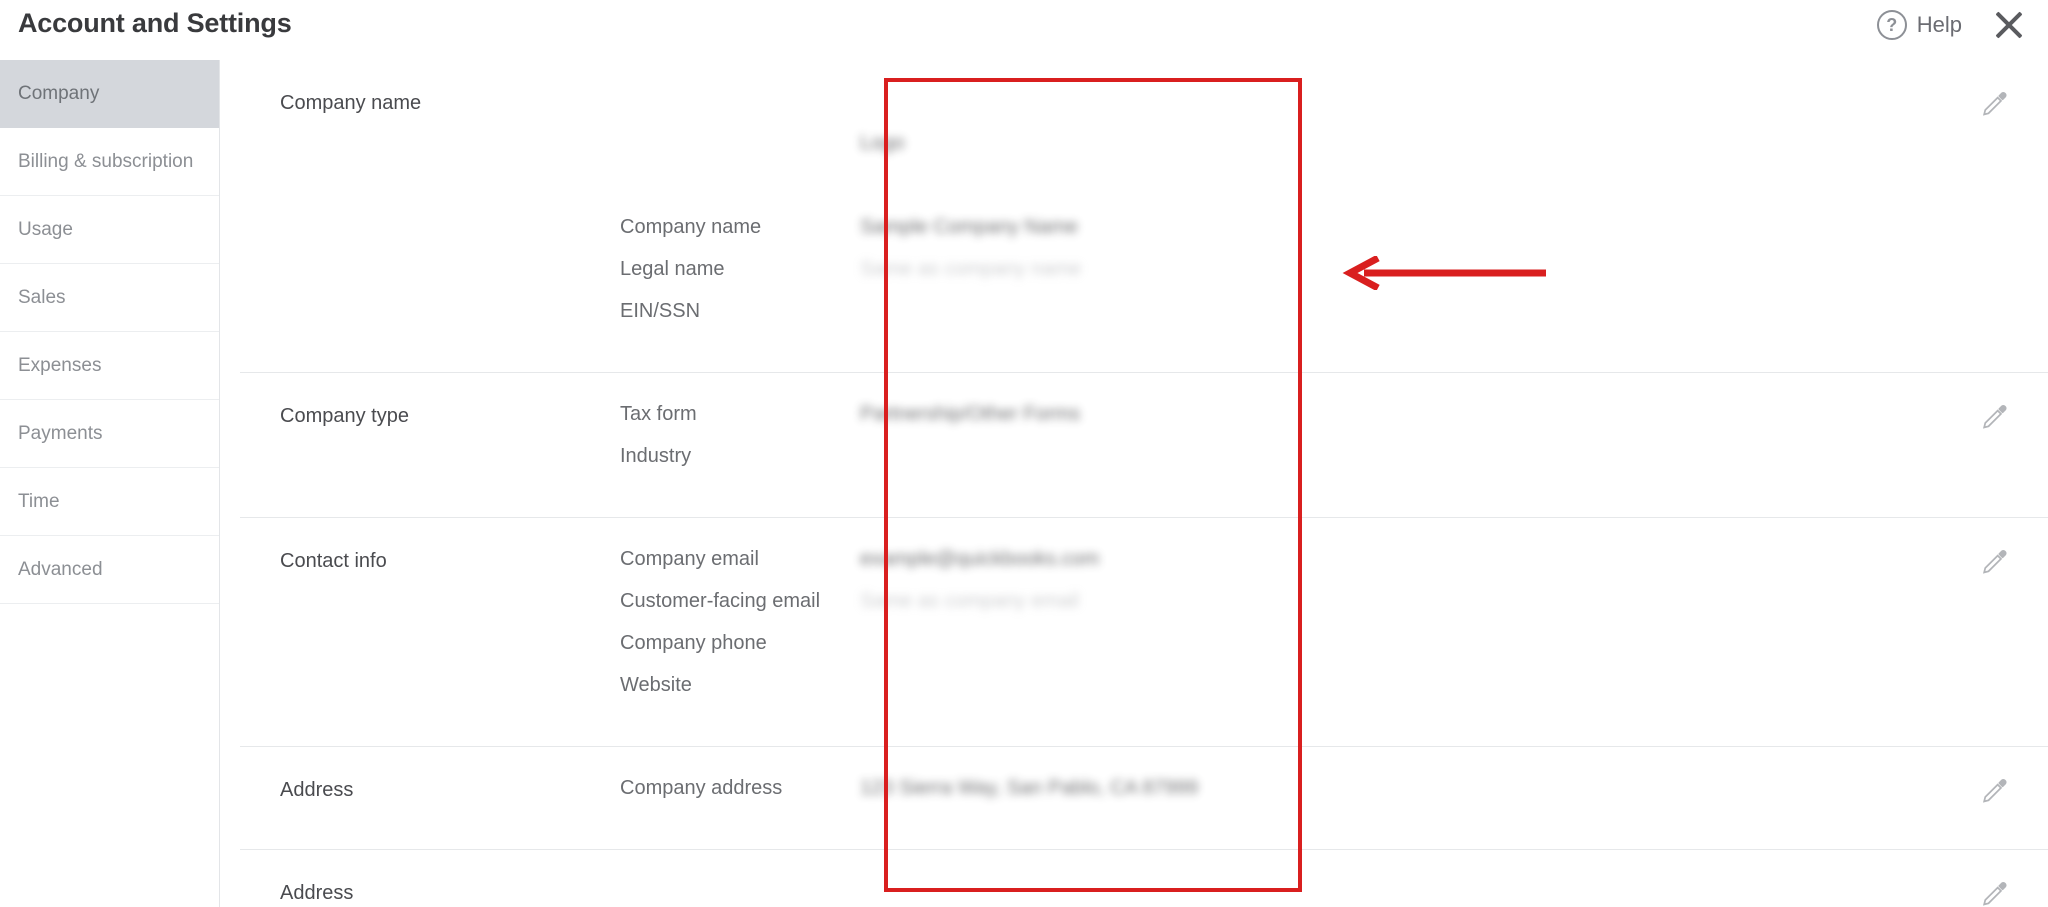  What do you see at coordinates (42, 297) in the screenshot?
I see `sidebar-item-label: Sales` at bounding box center [42, 297].